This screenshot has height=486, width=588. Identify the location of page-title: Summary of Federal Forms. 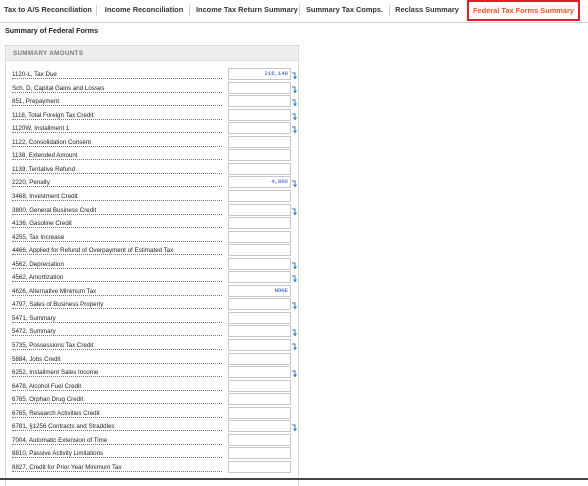
(52, 30).